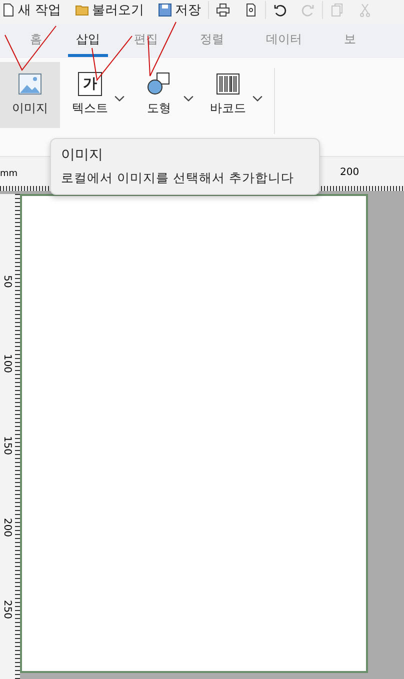 The width and height of the screenshot is (404, 679). Describe the element at coordinates (82, 10) in the screenshot. I see `folder-icon` at that location.